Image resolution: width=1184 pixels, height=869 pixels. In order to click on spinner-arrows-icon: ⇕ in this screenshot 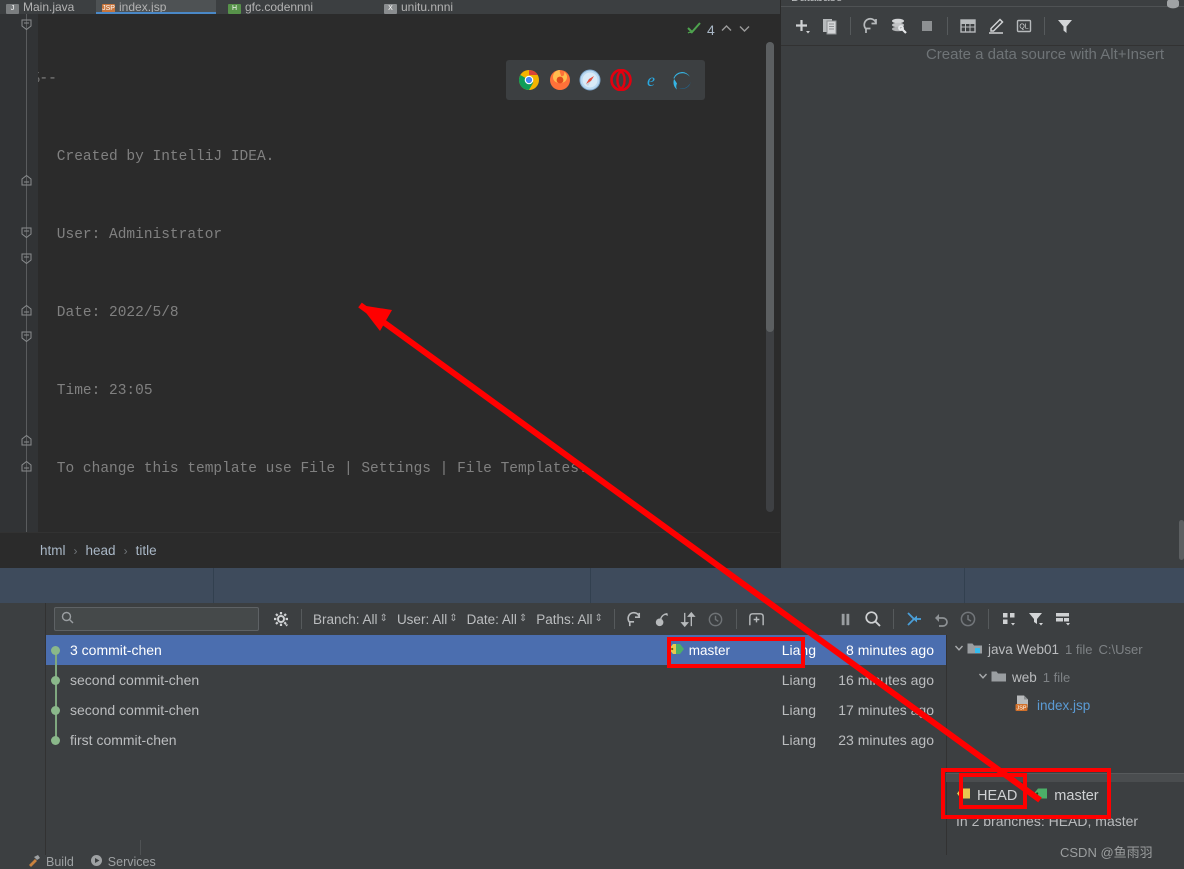, I will do `click(453, 618)`.